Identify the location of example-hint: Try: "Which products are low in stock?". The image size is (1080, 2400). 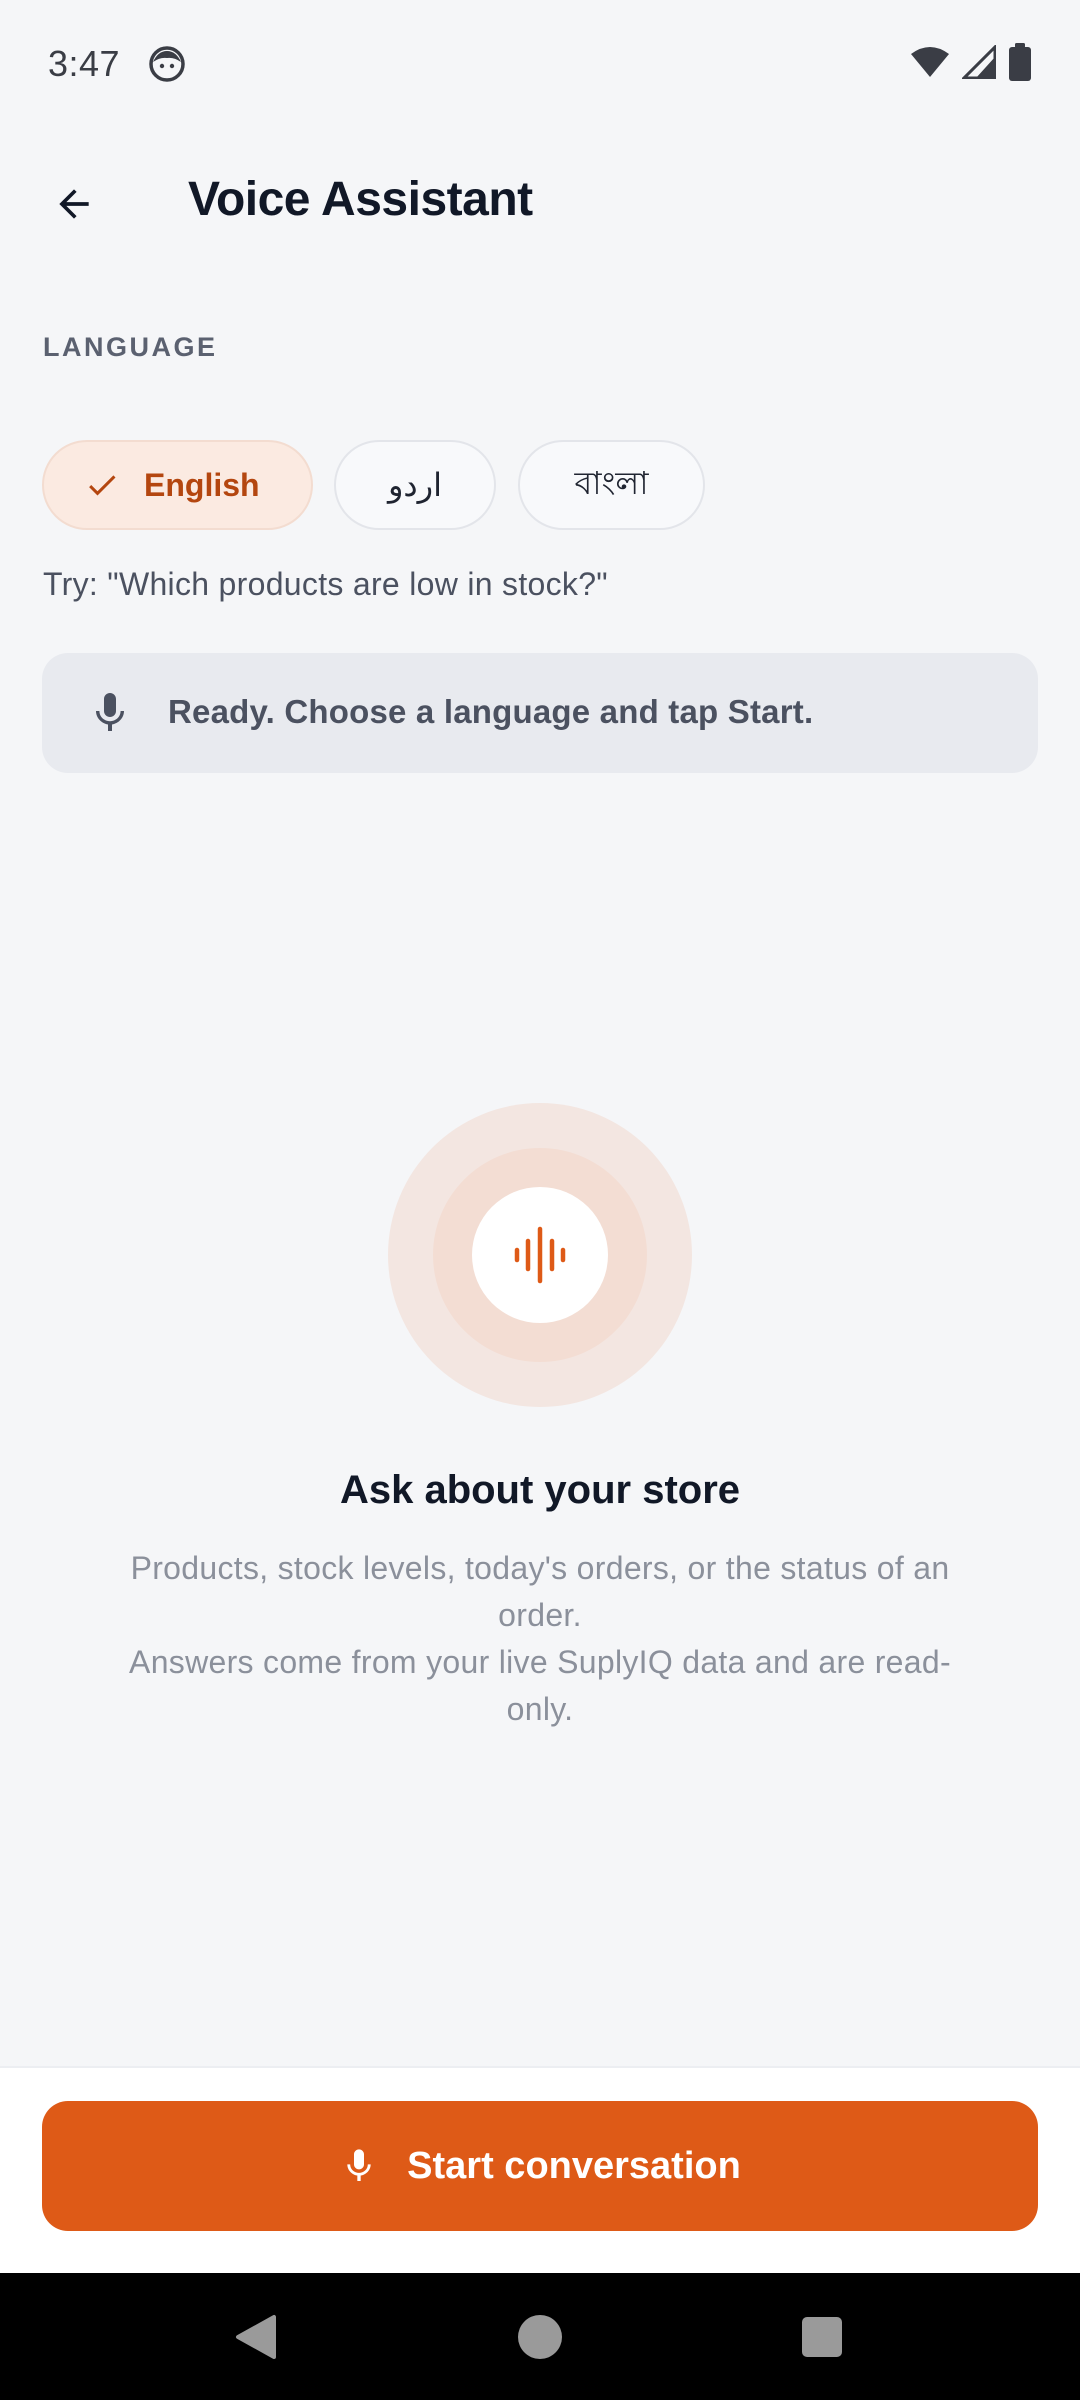
(325, 584).